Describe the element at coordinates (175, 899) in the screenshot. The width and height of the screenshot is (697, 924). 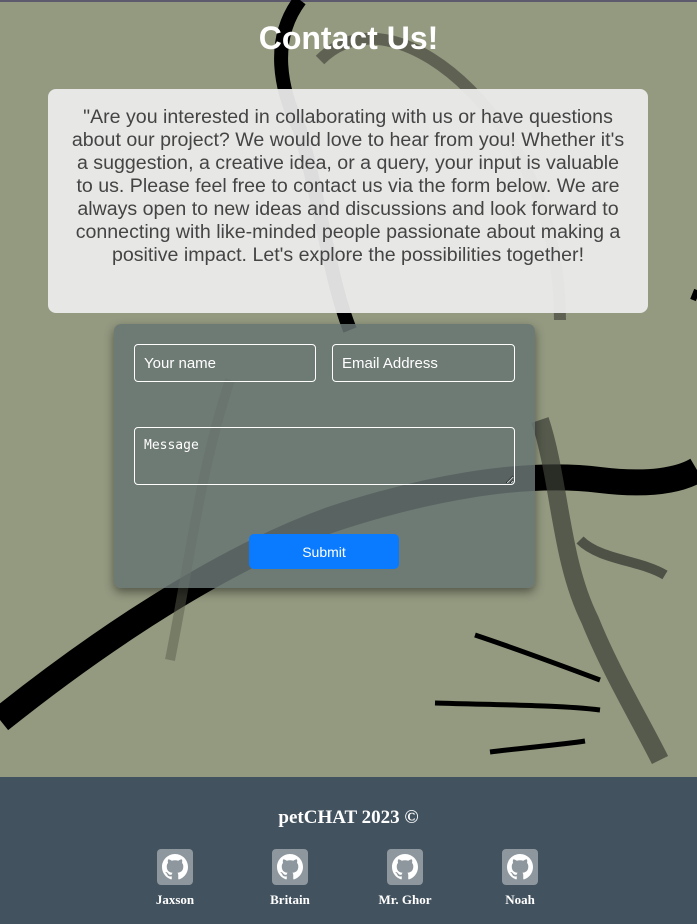
I see `member-name: Jaxson` at that location.